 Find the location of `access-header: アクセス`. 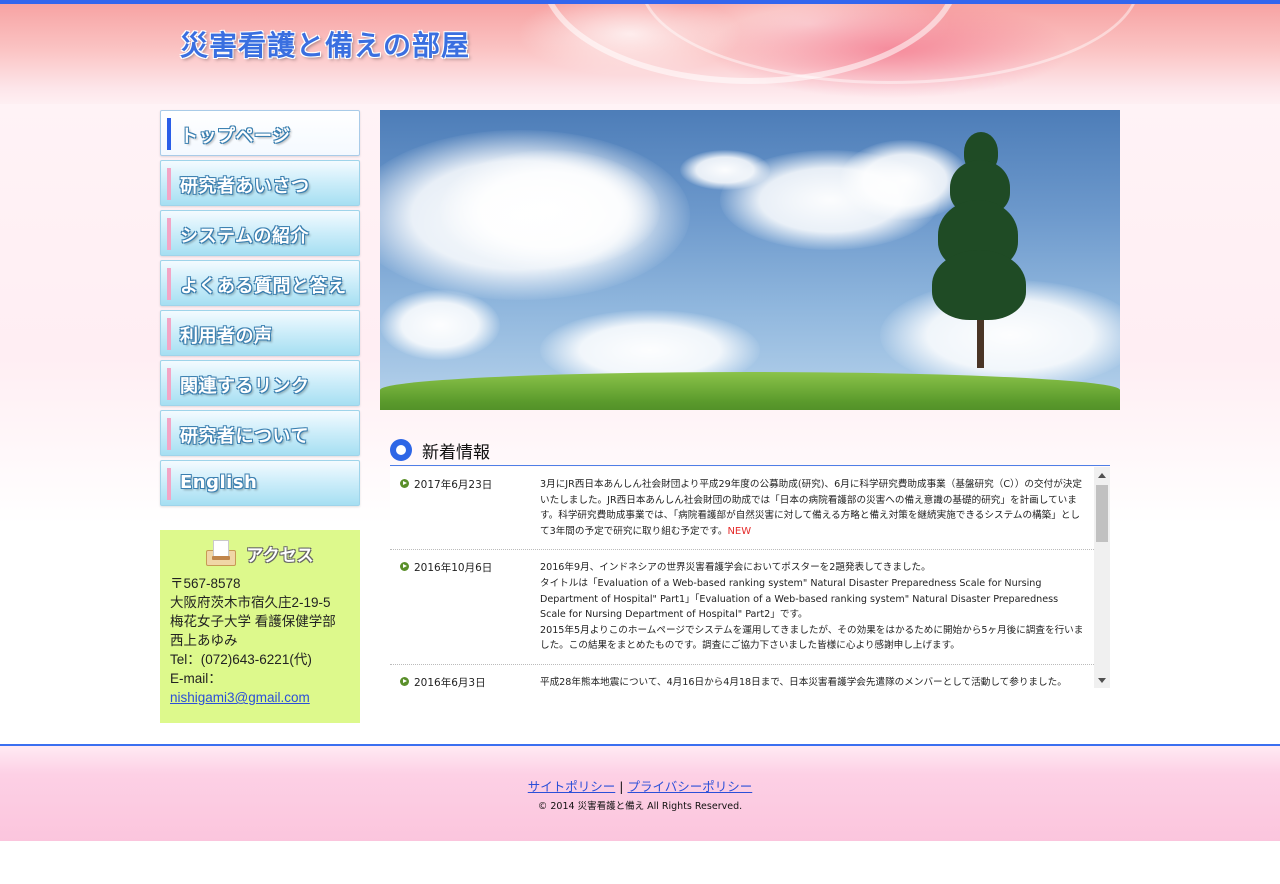

access-header: アクセス is located at coordinates (260, 553).